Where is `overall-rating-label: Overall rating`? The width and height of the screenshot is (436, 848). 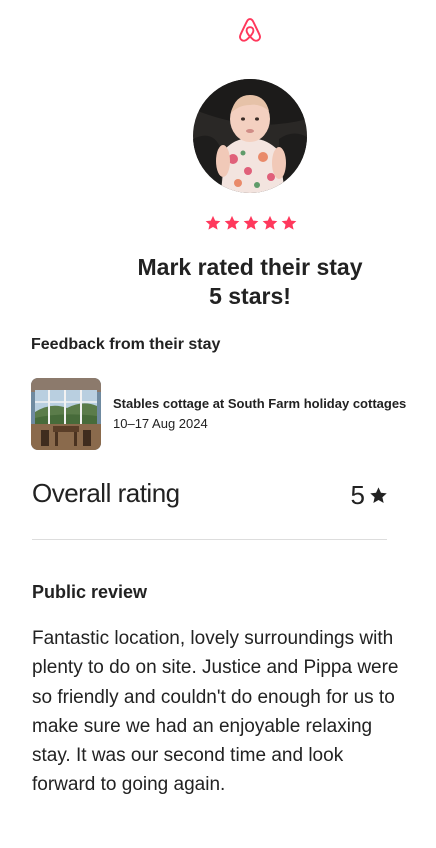
overall-rating-label: Overall rating is located at coordinates (106, 493).